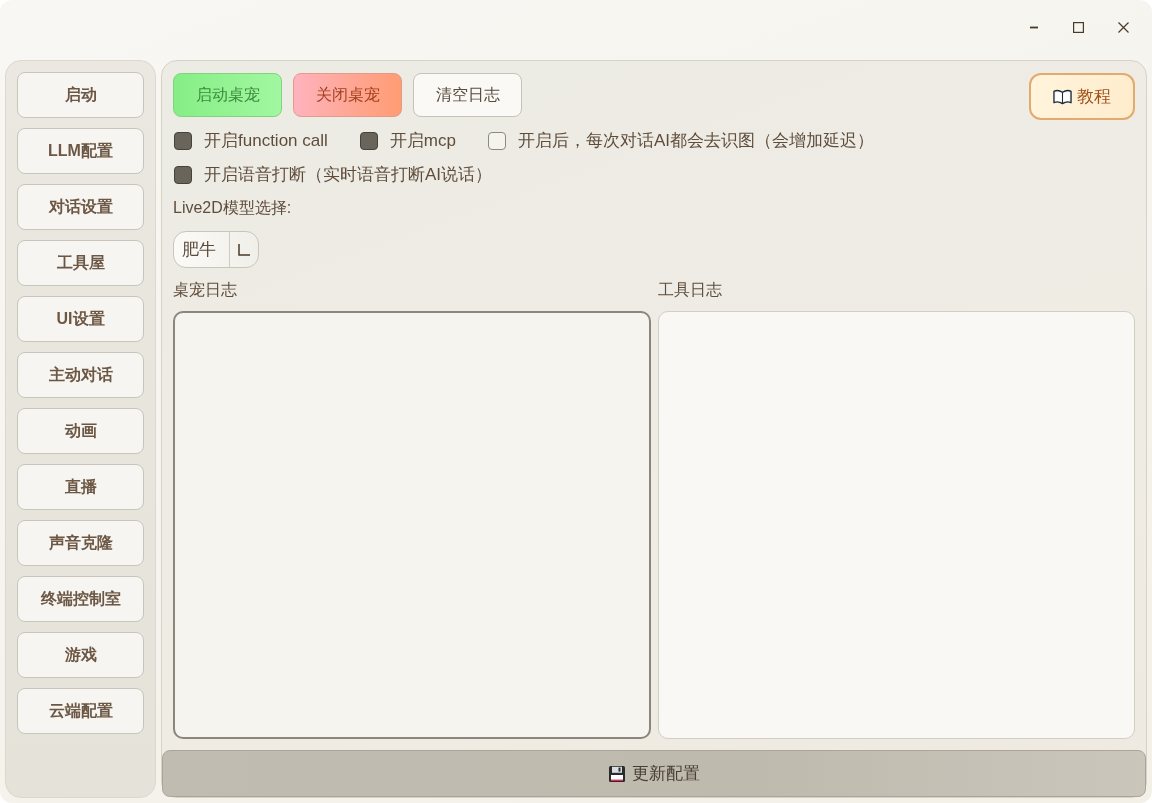  What do you see at coordinates (80, 543) in the screenshot?
I see `sidebar-button: 声音克隆` at bounding box center [80, 543].